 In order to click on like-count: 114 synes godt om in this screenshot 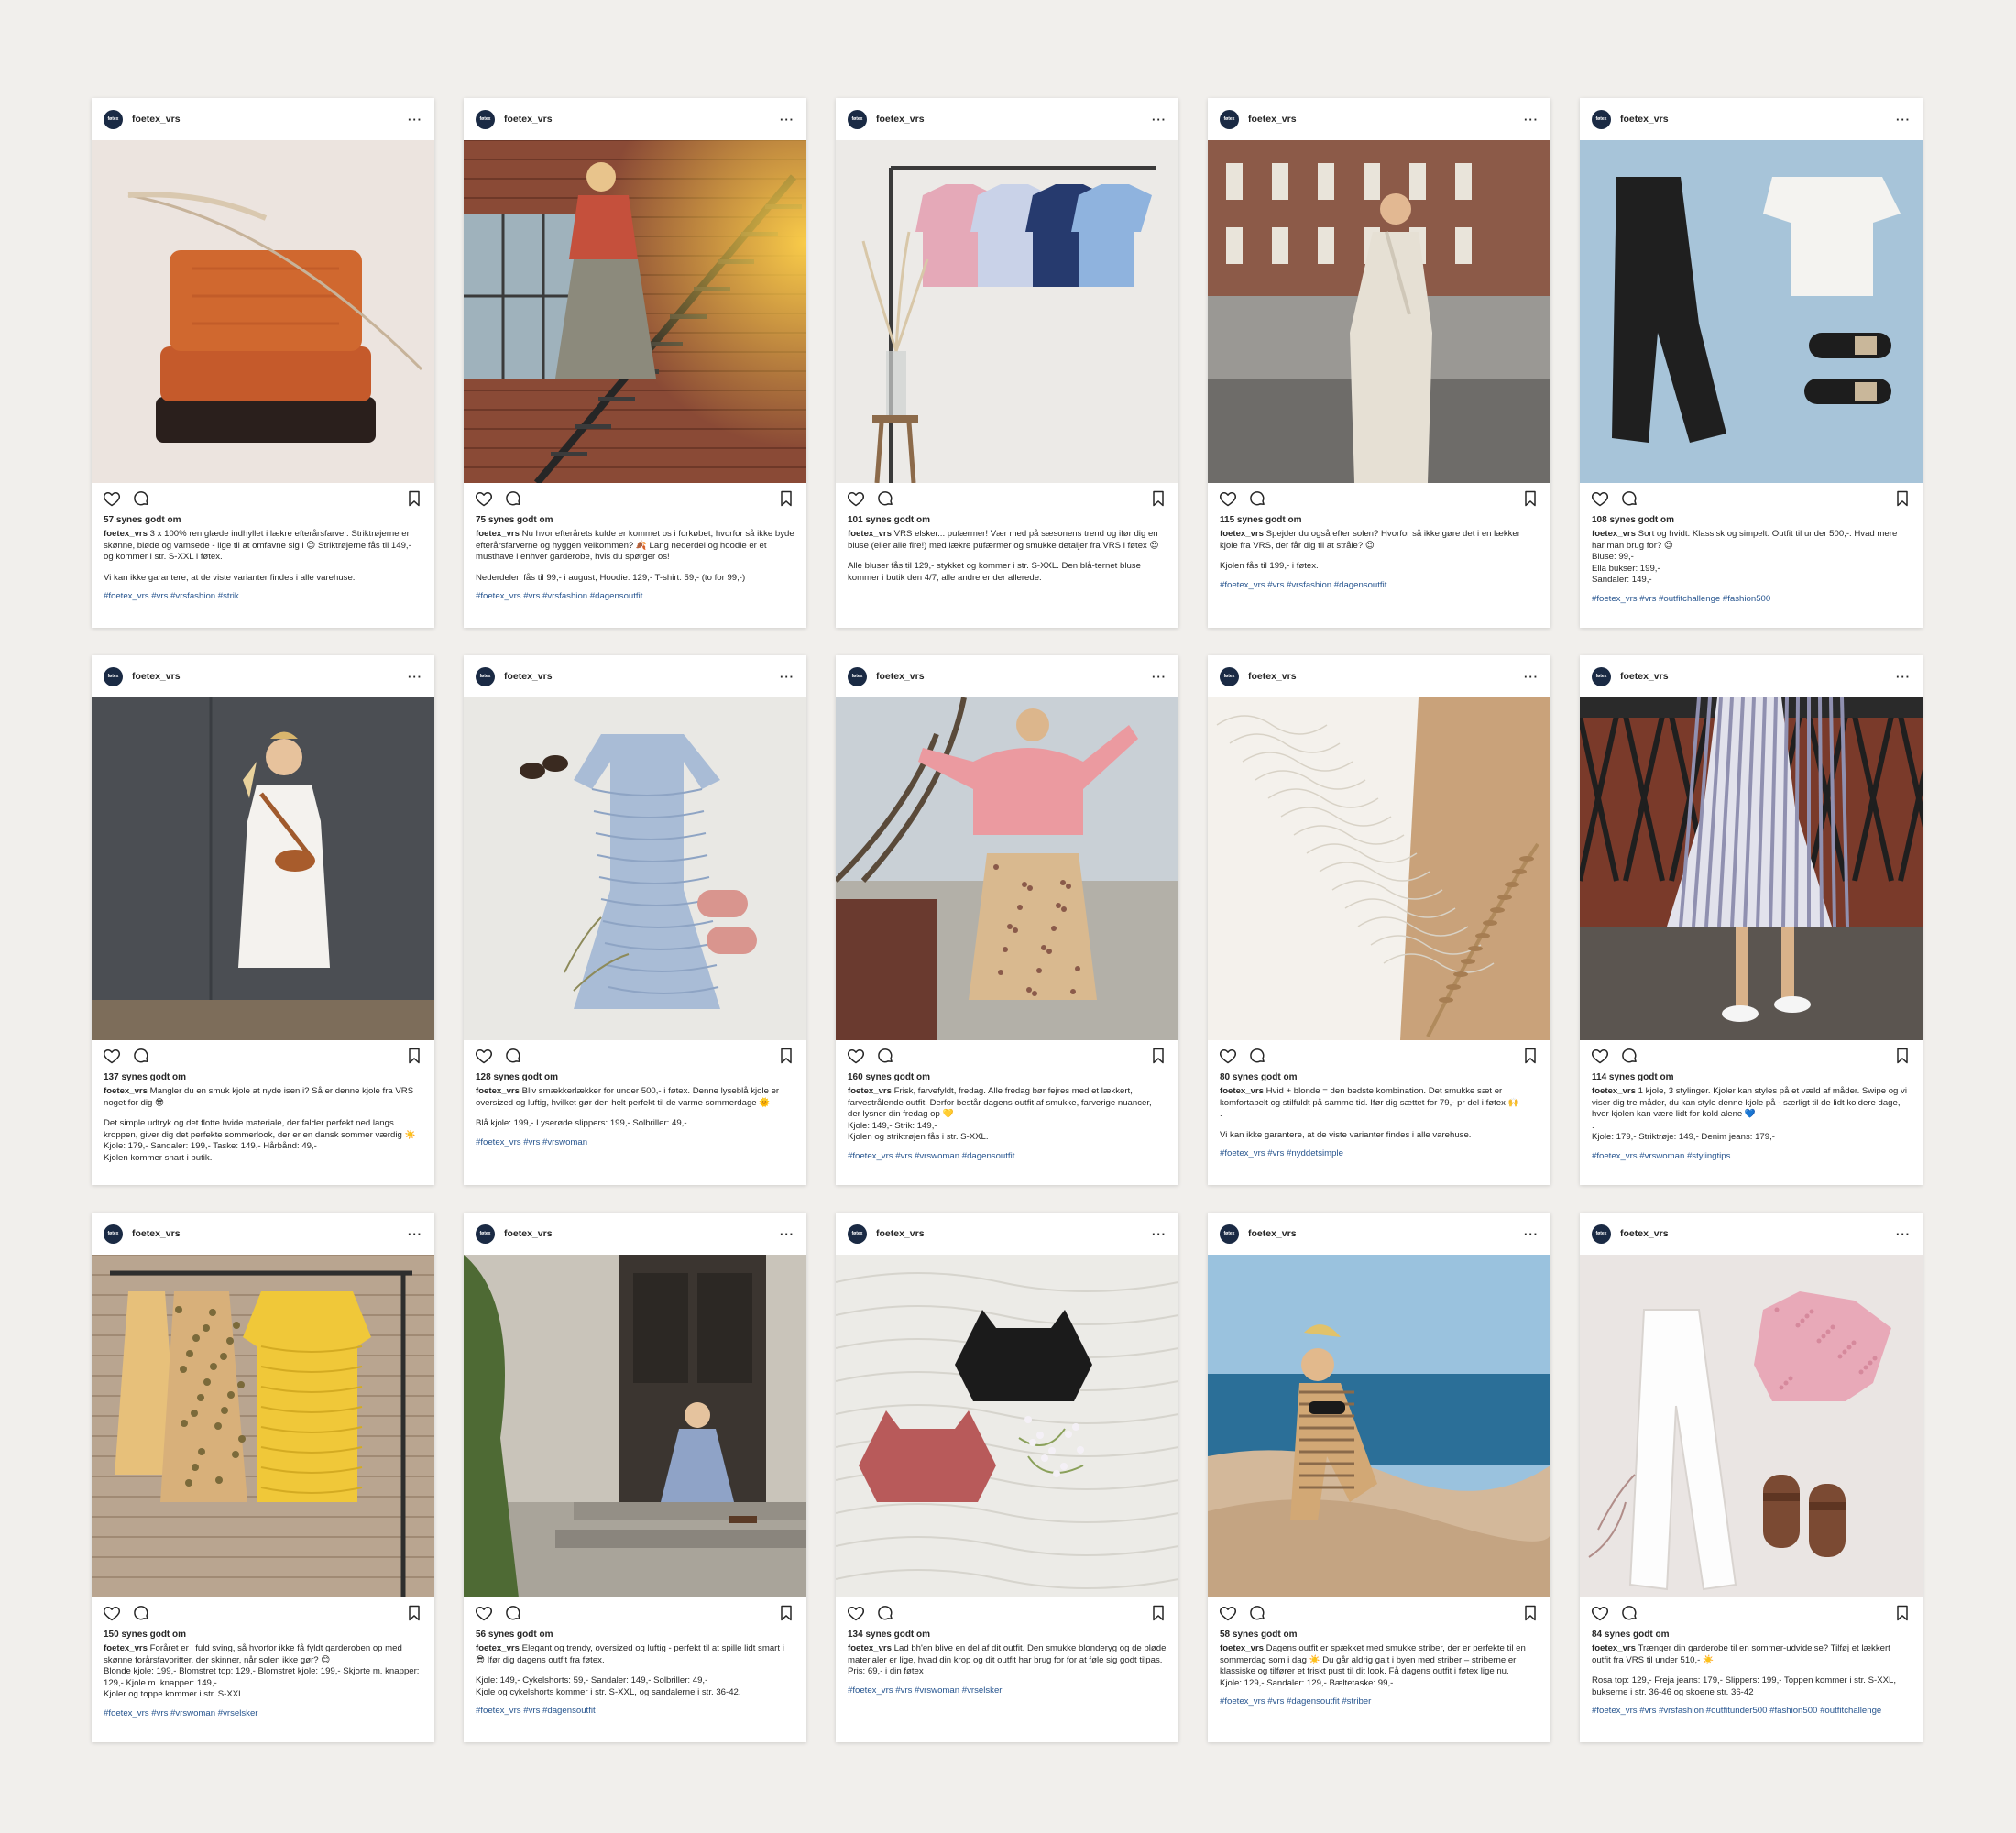, I will do `click(1751, 1077)`.